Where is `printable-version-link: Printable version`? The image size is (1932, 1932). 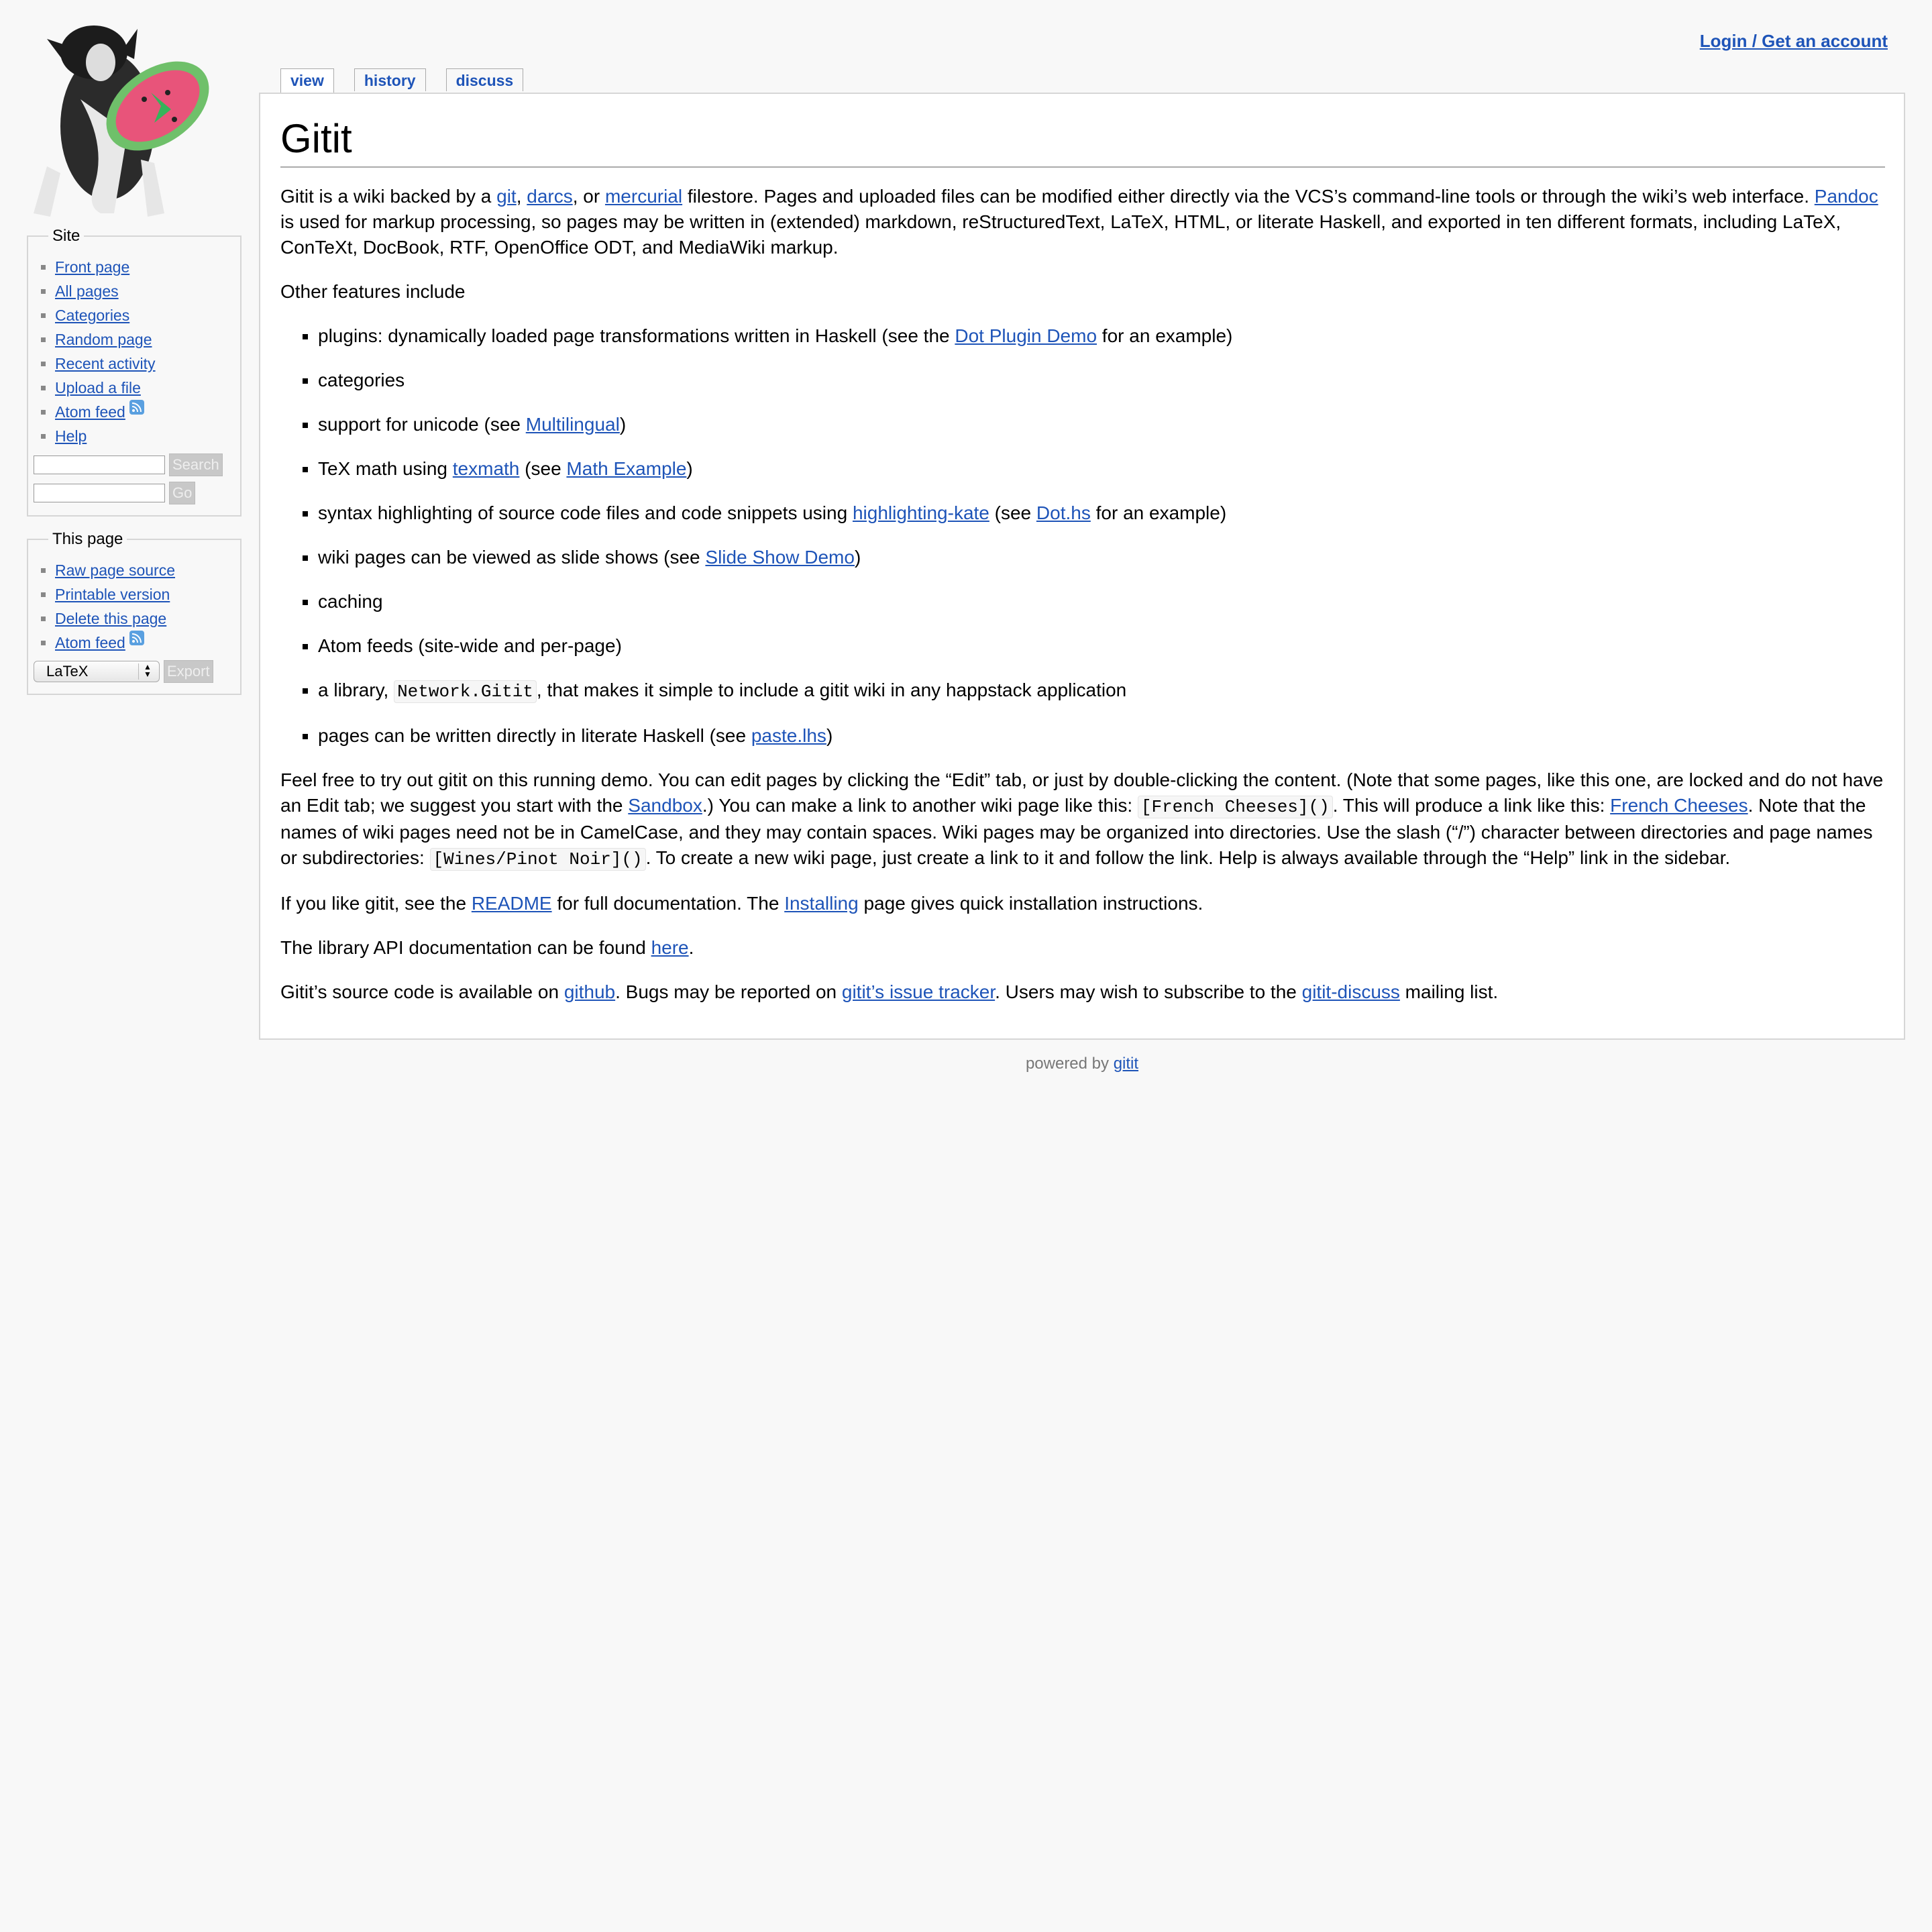 printable-version-link: Printable version is located at coordinates (112, 594).